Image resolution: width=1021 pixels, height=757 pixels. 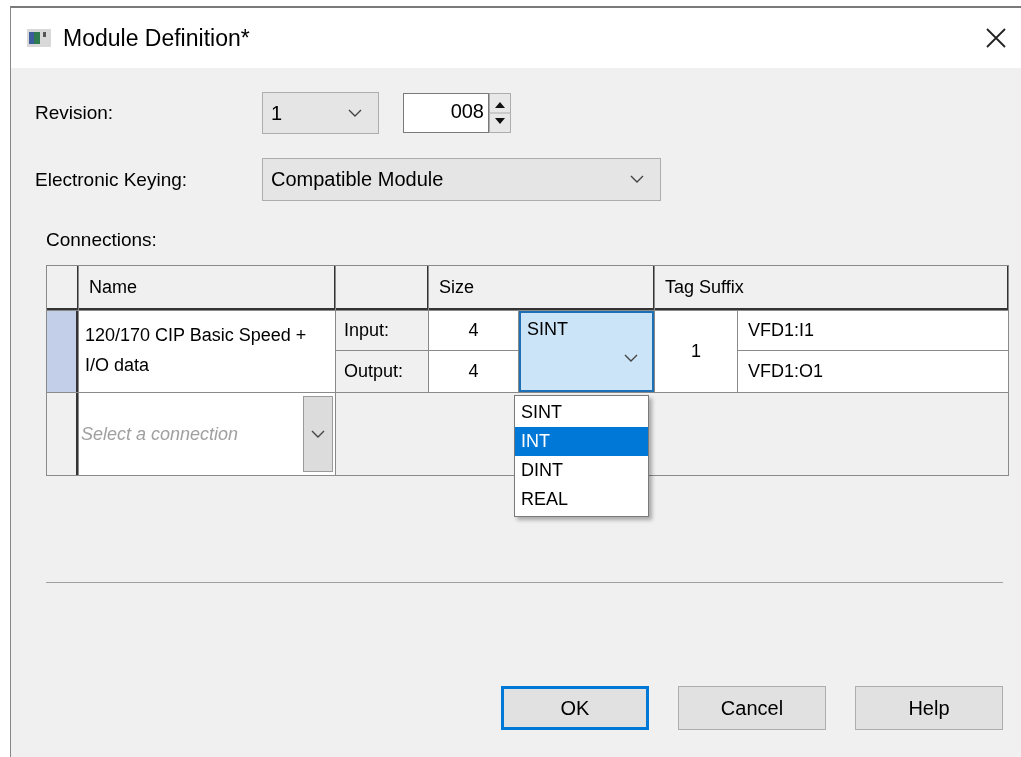 I want to click on table-cell: 120/170 CIP Basic Speed + I/O data, so click(x=207, y=351).